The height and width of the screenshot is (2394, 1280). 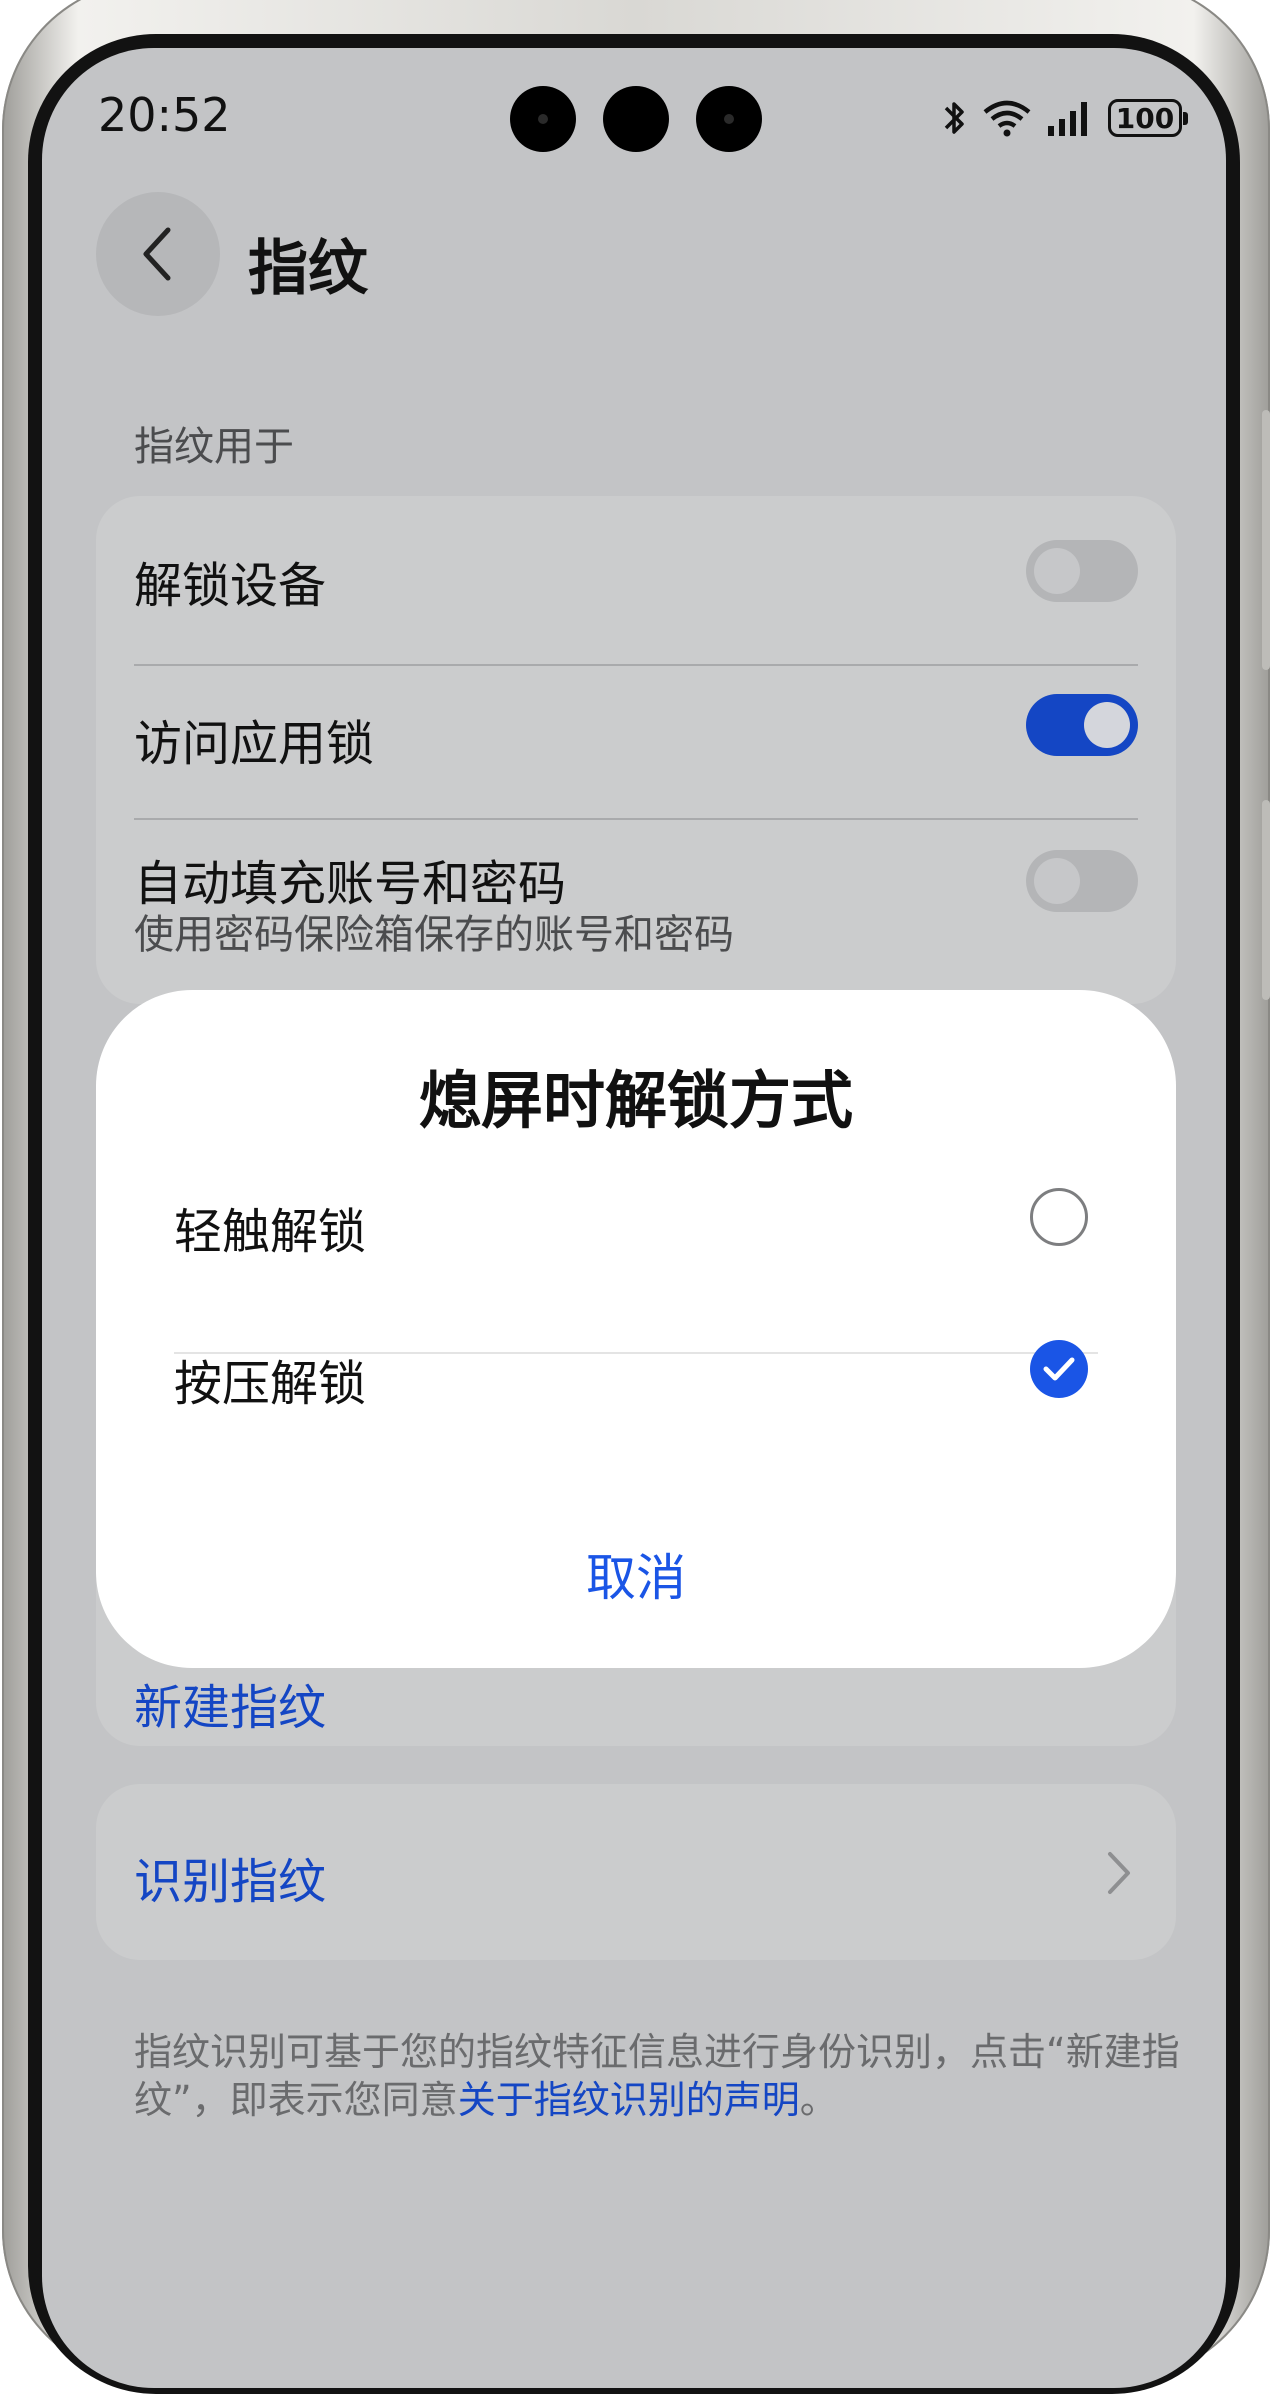 What do you see at coordinates (636, 119) in the screenshot?
I see `camera-cutout-center` at bounding box center [636, 119].